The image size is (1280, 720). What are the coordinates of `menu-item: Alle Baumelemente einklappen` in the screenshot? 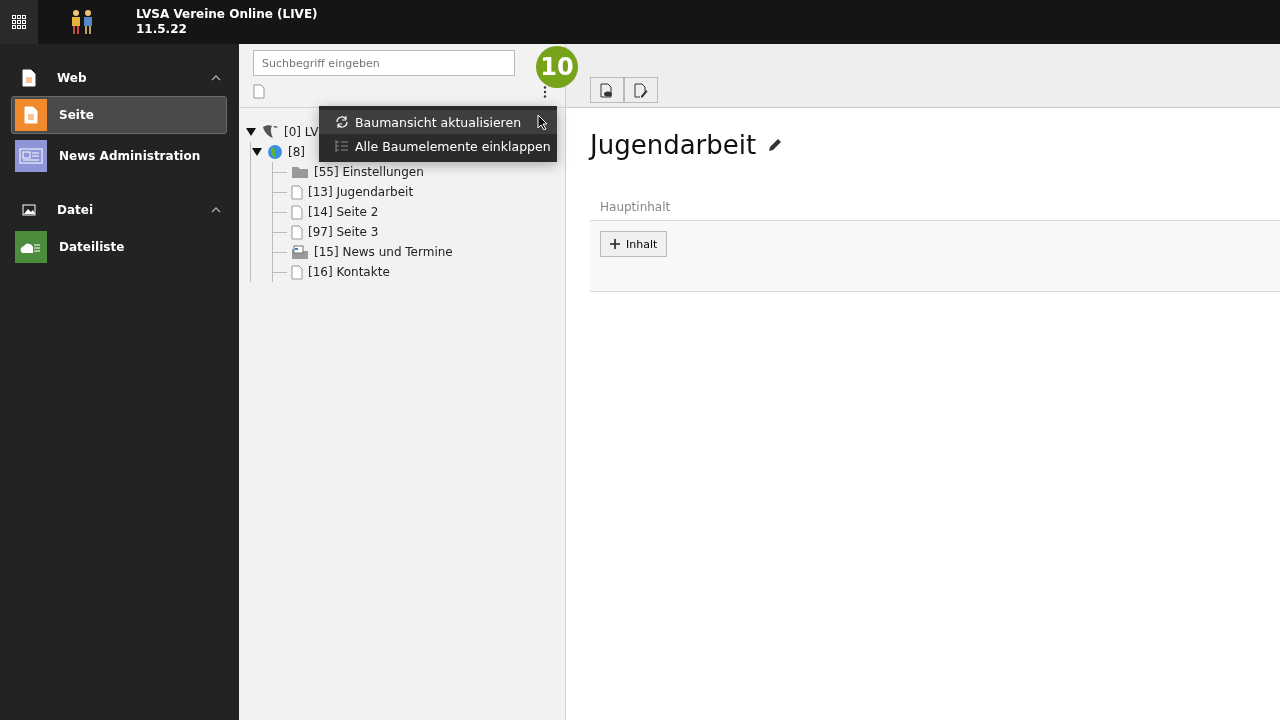 It's located at (438, 146).